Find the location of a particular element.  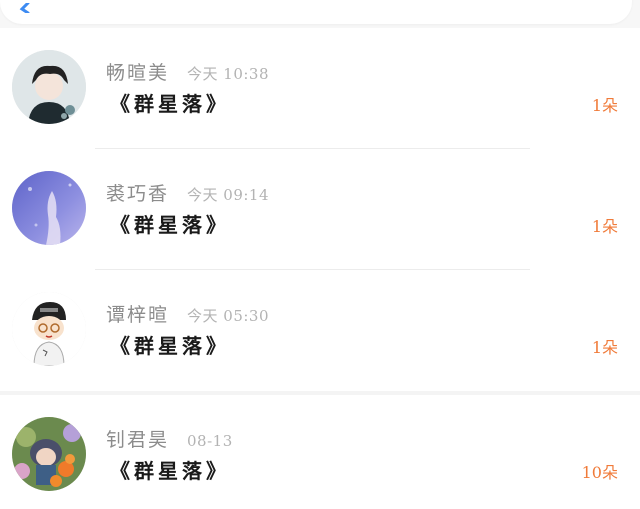

sender-name: 钊君昊 is located at coordinates (138, 440).